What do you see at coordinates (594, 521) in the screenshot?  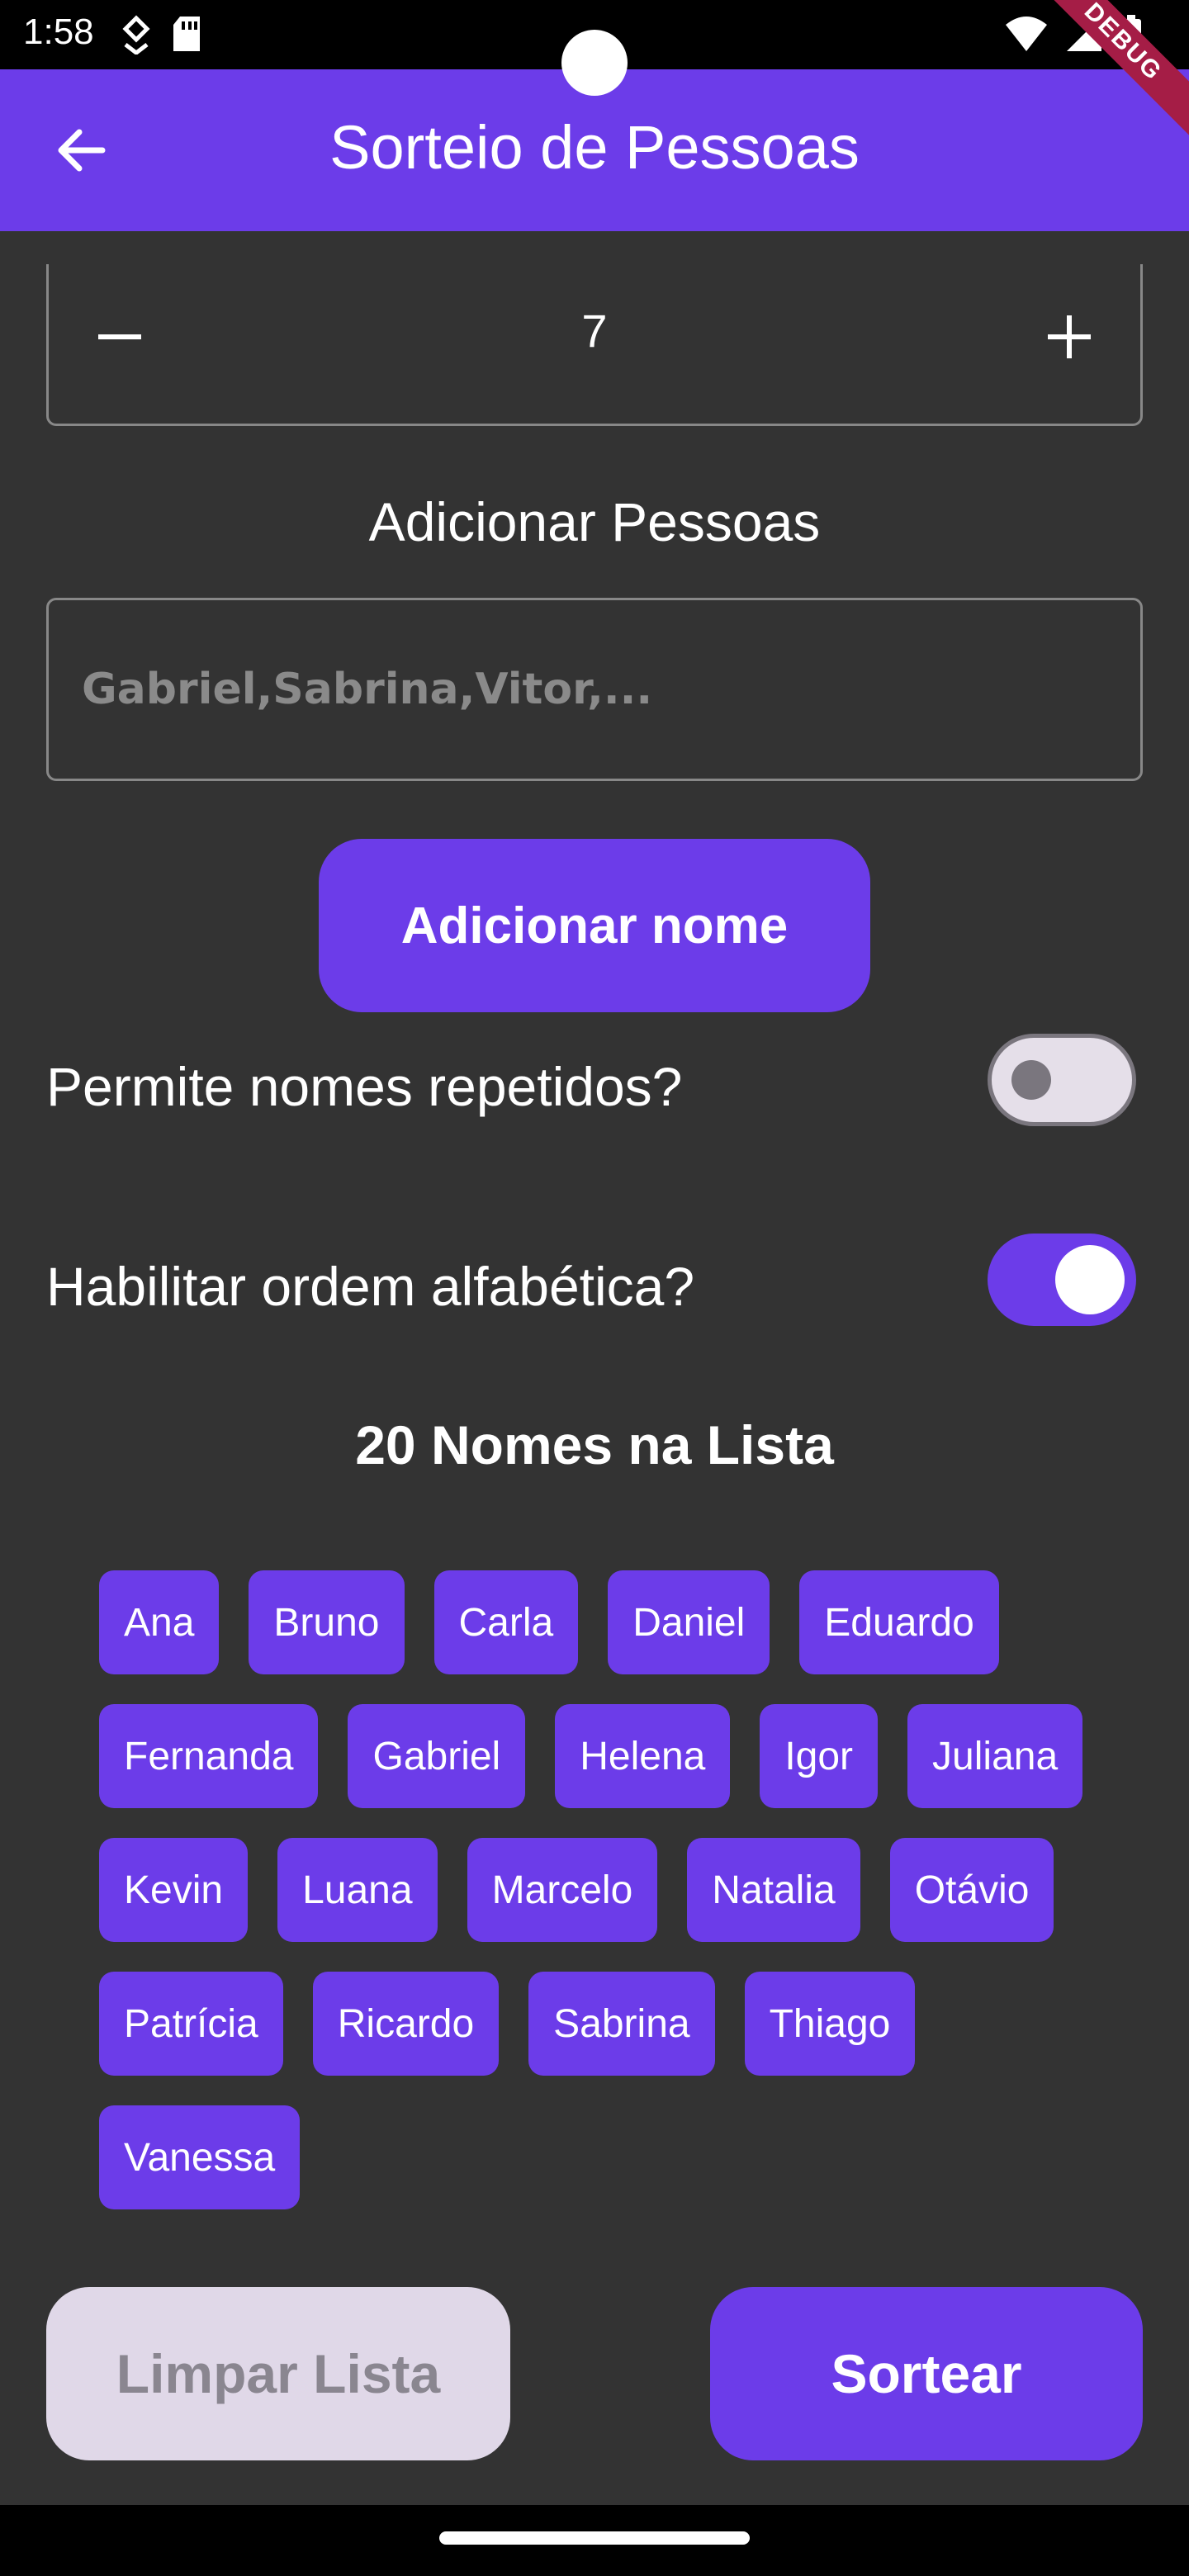 I see `add-people-heading: Adicionar Pessoas` at bounding box center [594, 521].